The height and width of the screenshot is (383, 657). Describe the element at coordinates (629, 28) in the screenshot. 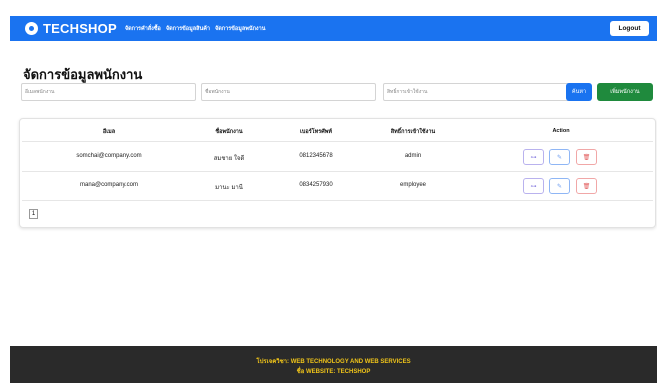

I see `logout-button: Logout` at that location.